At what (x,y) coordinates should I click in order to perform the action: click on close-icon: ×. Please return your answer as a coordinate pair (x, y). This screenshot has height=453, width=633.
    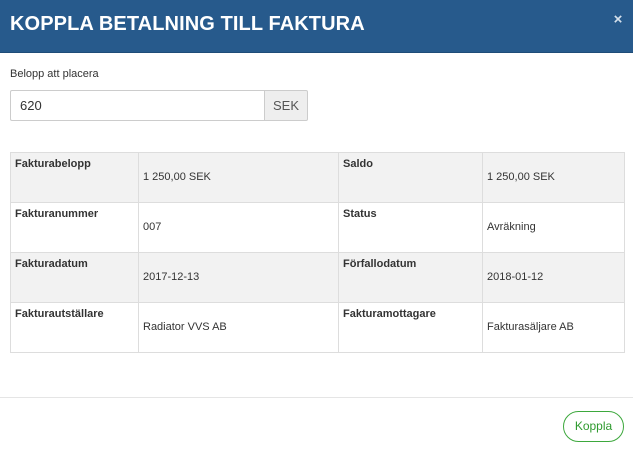
    Looking at the image, I should click on (618, 20).